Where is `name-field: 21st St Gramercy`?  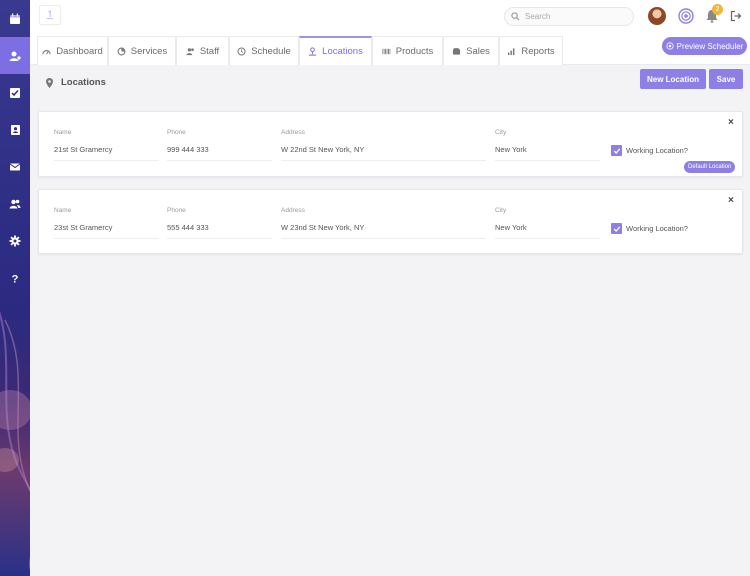 name-field: 21st St Gramercy is located at coordinates (106, 153).